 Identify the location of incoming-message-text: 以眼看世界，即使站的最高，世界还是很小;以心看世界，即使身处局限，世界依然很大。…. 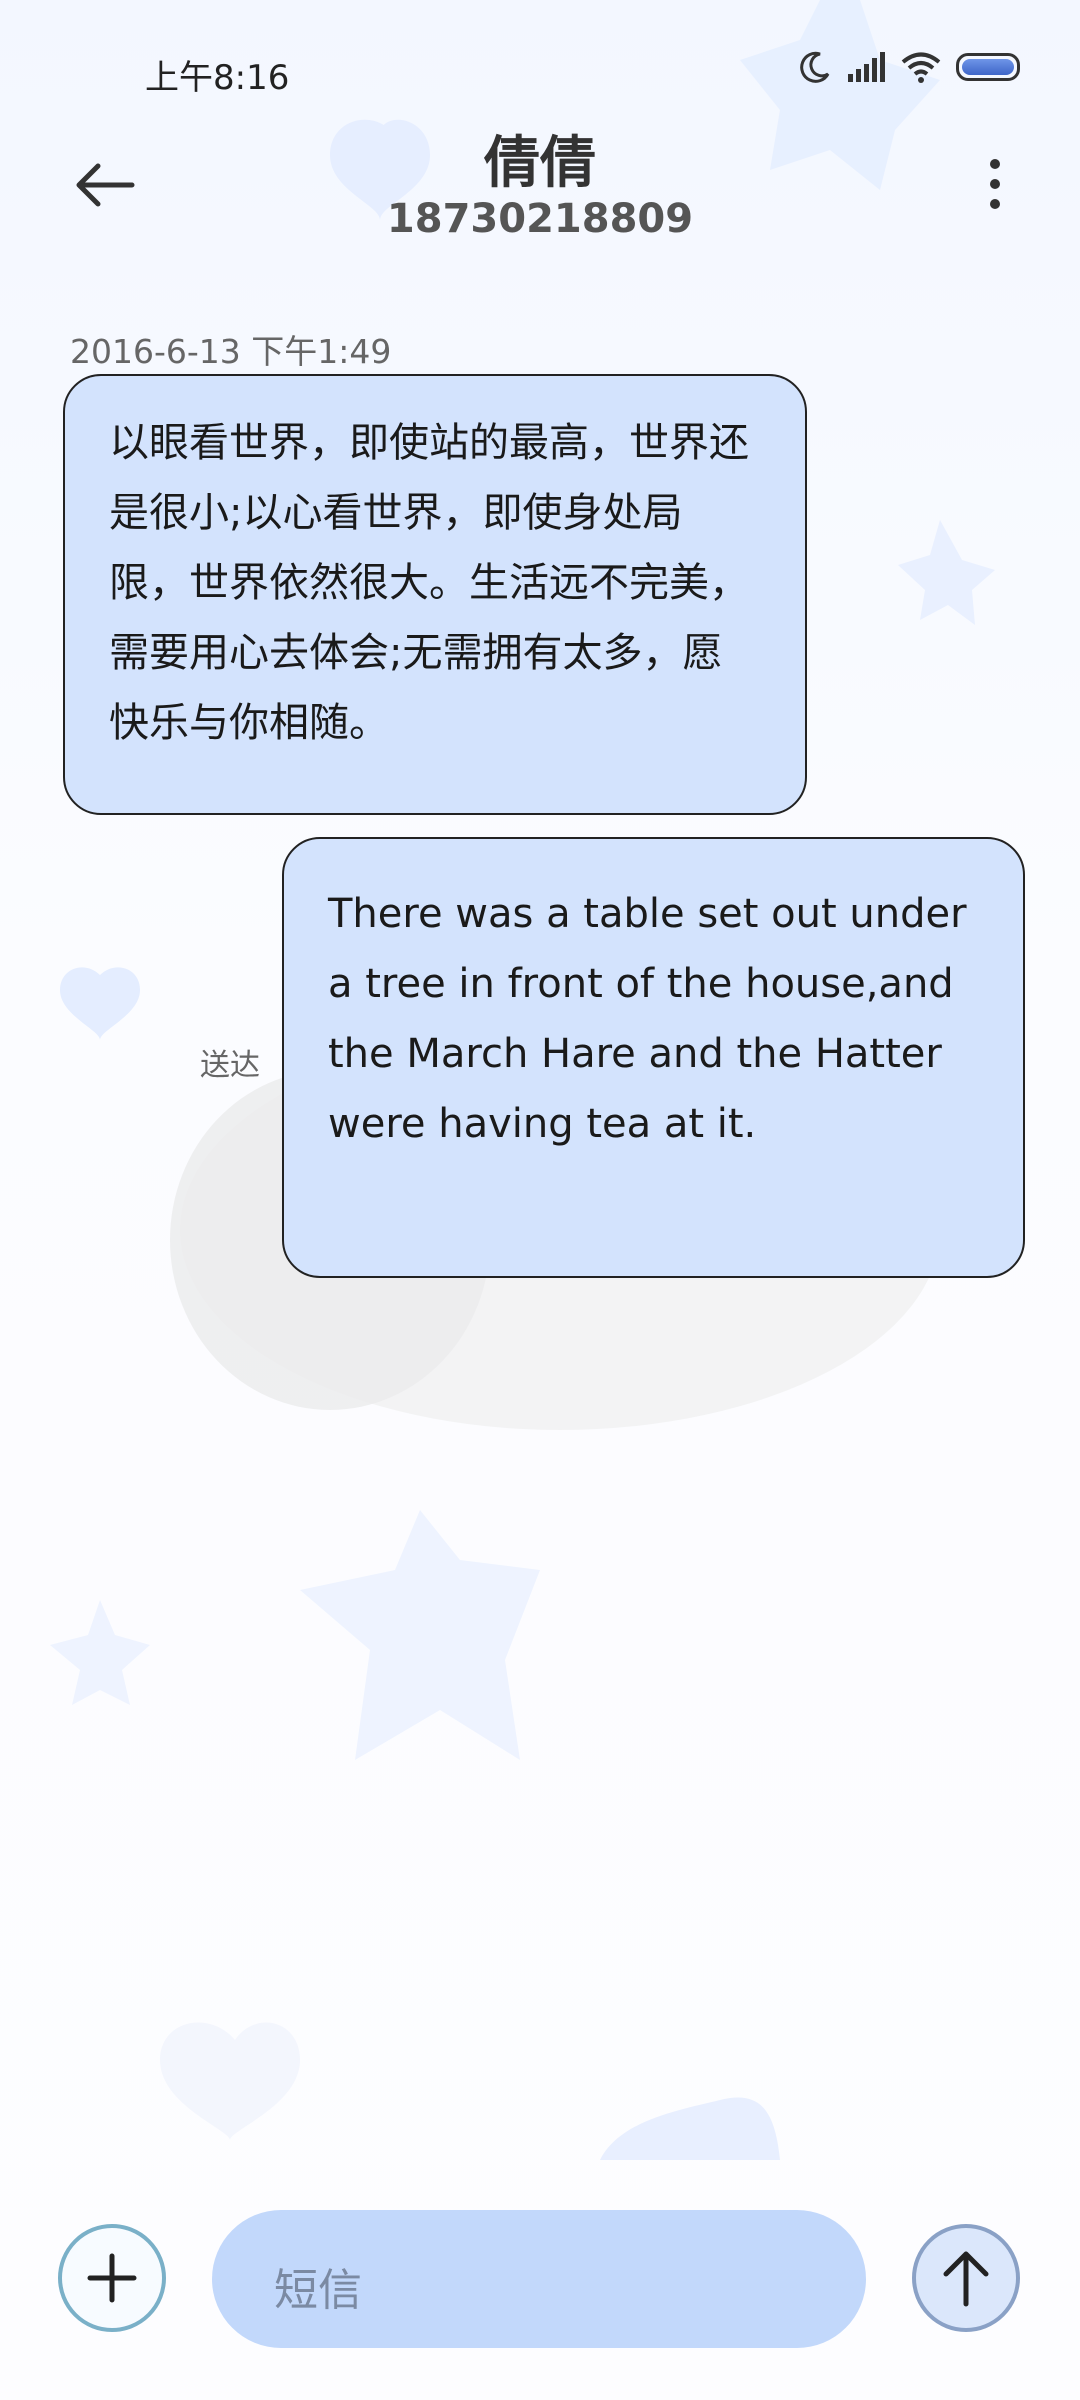
(429, 583).